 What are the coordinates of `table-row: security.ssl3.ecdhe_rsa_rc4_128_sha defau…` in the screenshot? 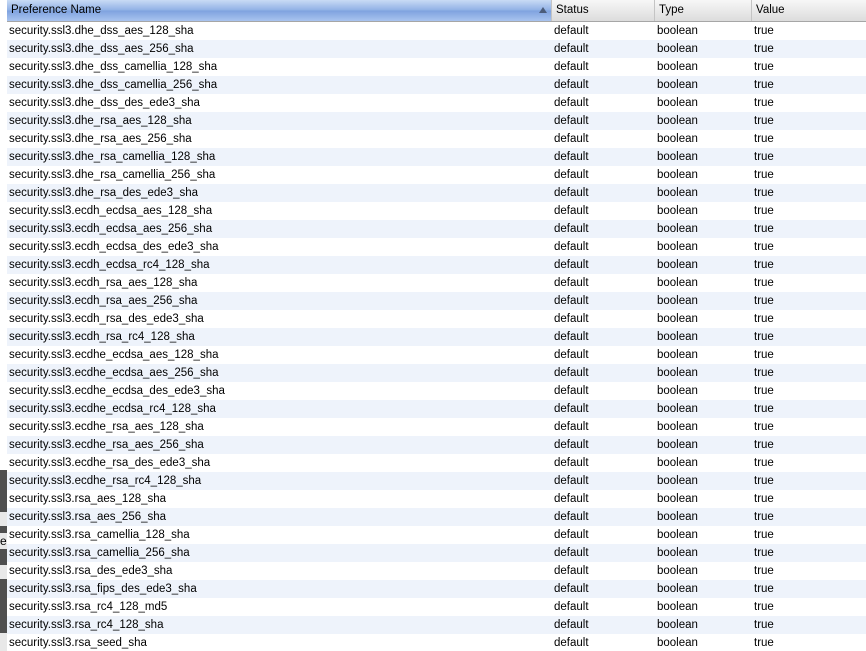 It's located at (436, 481).